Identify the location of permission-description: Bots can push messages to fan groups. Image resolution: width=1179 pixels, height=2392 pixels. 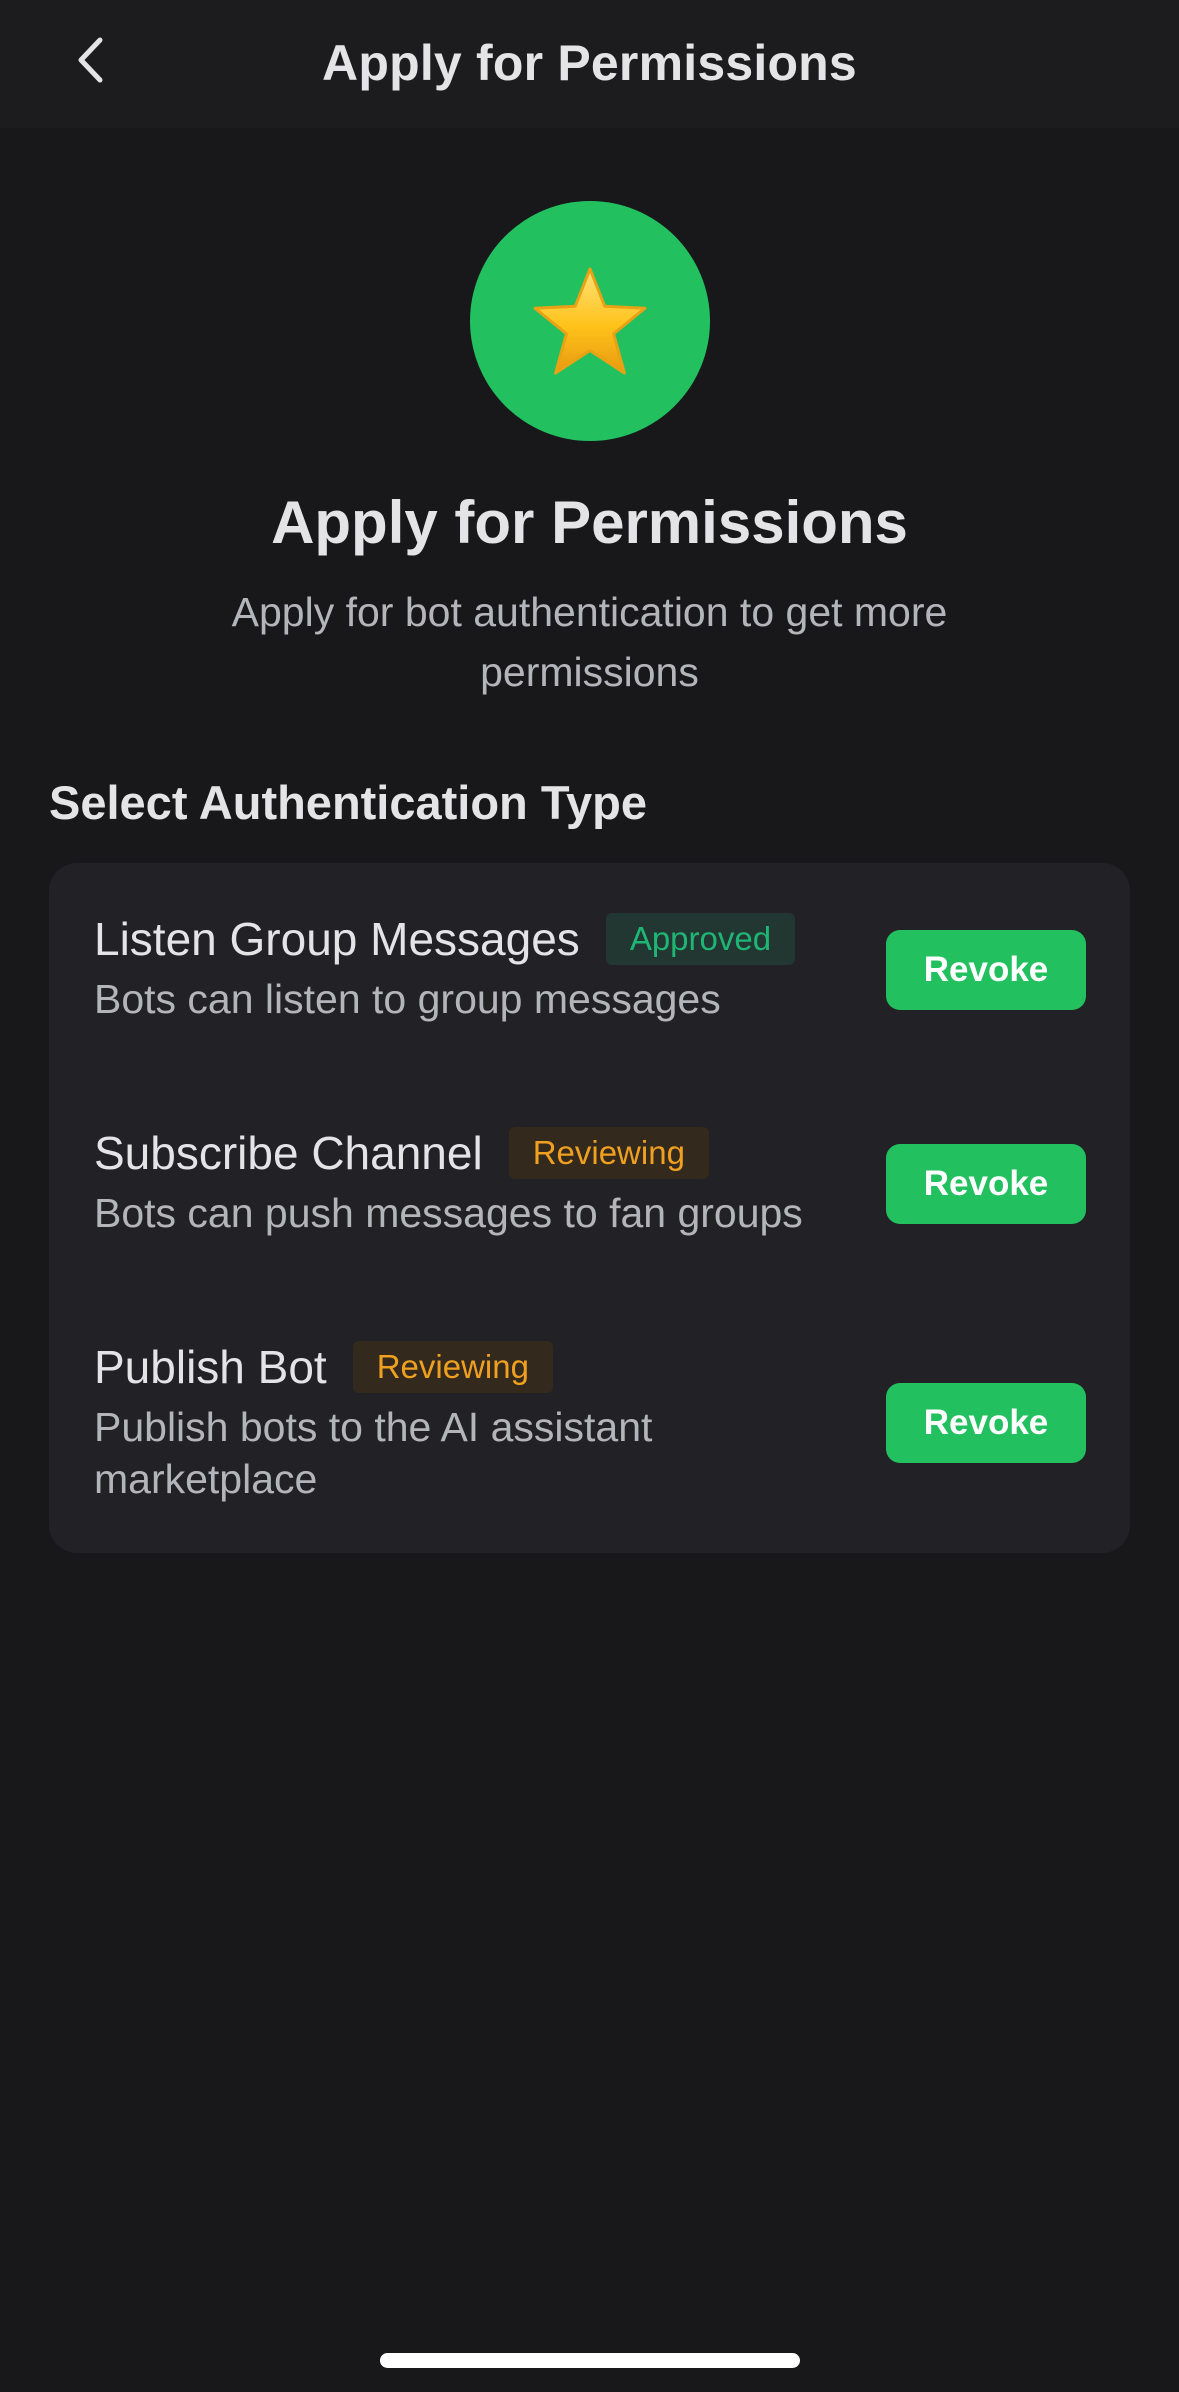
(448, 1213).